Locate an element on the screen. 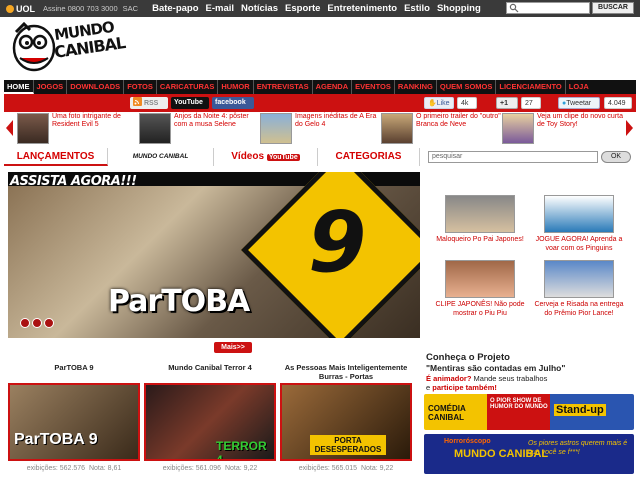  hero-prev-icon is located at coordinates (25, 323).